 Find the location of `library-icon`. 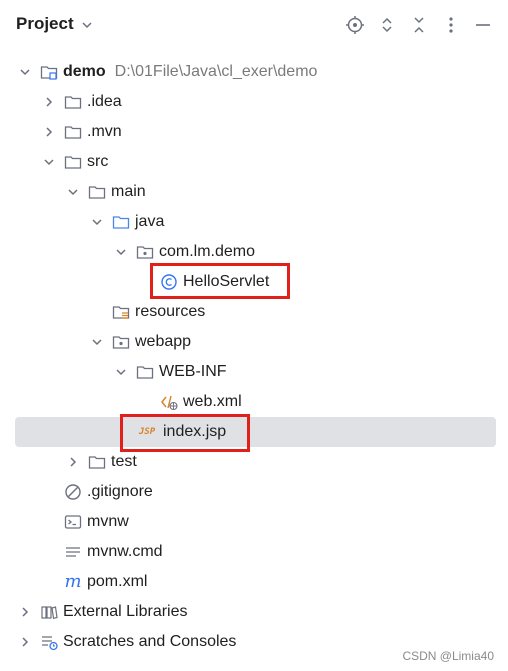

library-icon is located at coordinates (49, 612).